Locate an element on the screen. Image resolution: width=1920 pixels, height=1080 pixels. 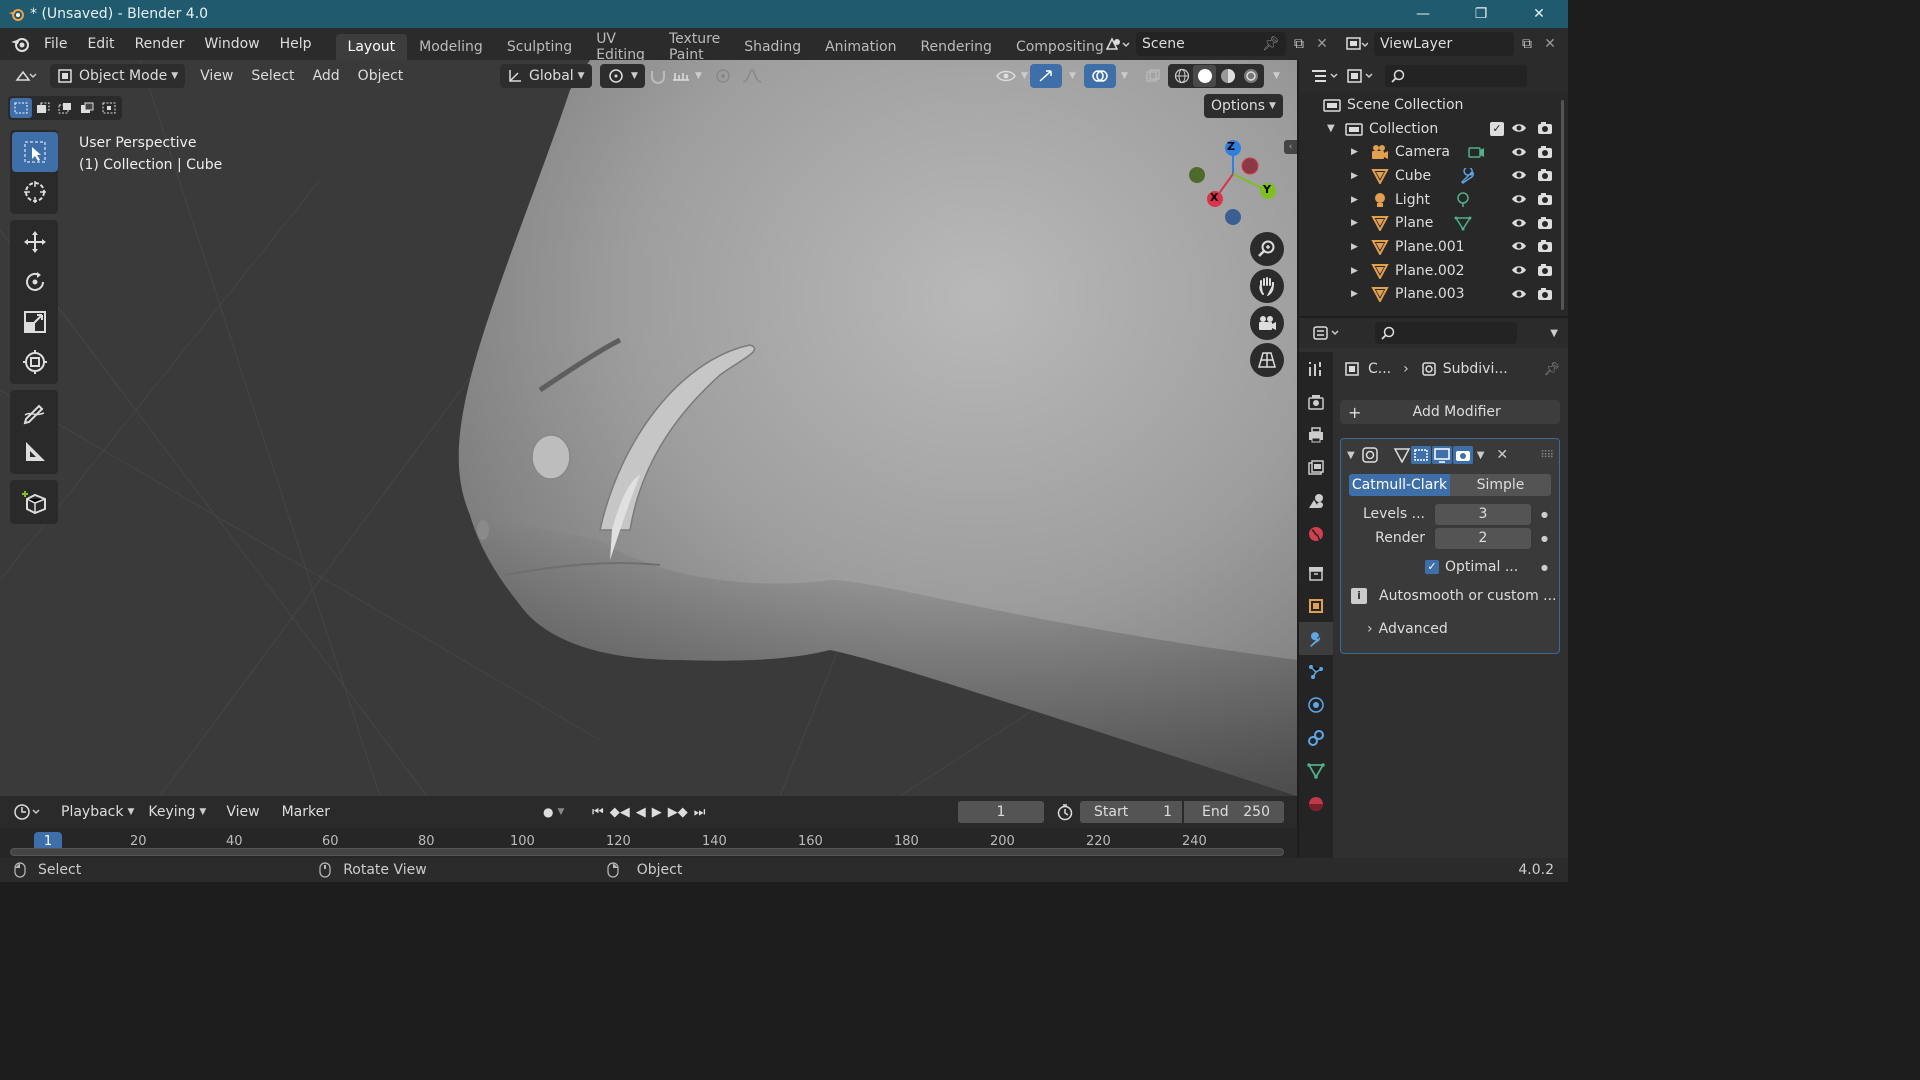
overlays-dropdown: ▼ is located at coordinates (1122, 76).